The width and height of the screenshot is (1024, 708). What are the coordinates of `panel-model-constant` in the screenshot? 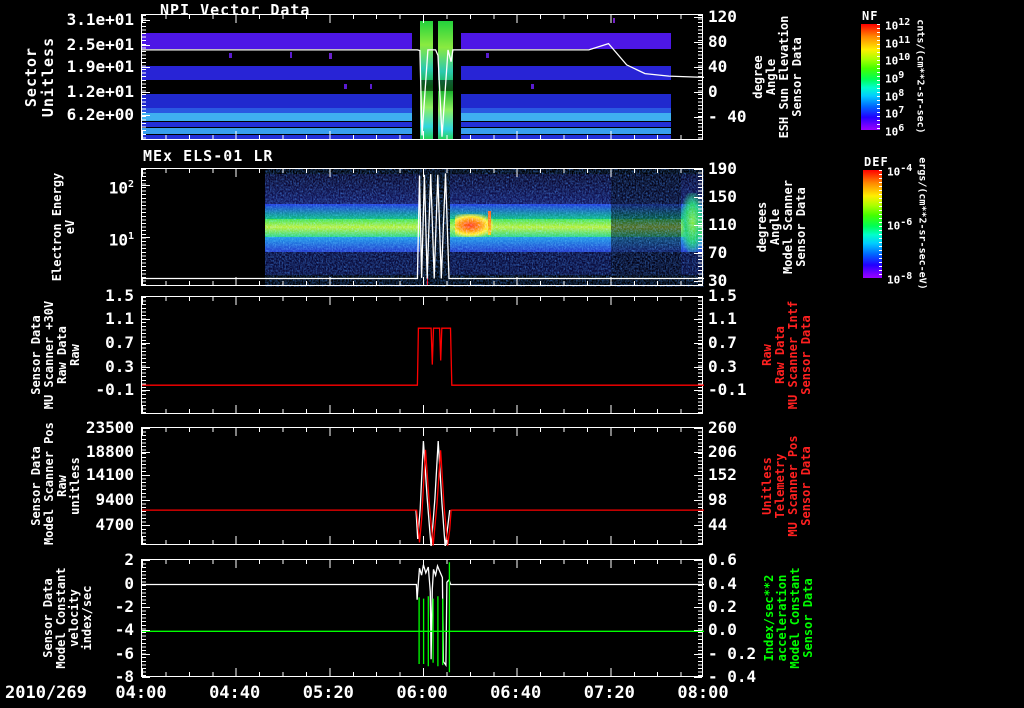 It's located at (422, 618).